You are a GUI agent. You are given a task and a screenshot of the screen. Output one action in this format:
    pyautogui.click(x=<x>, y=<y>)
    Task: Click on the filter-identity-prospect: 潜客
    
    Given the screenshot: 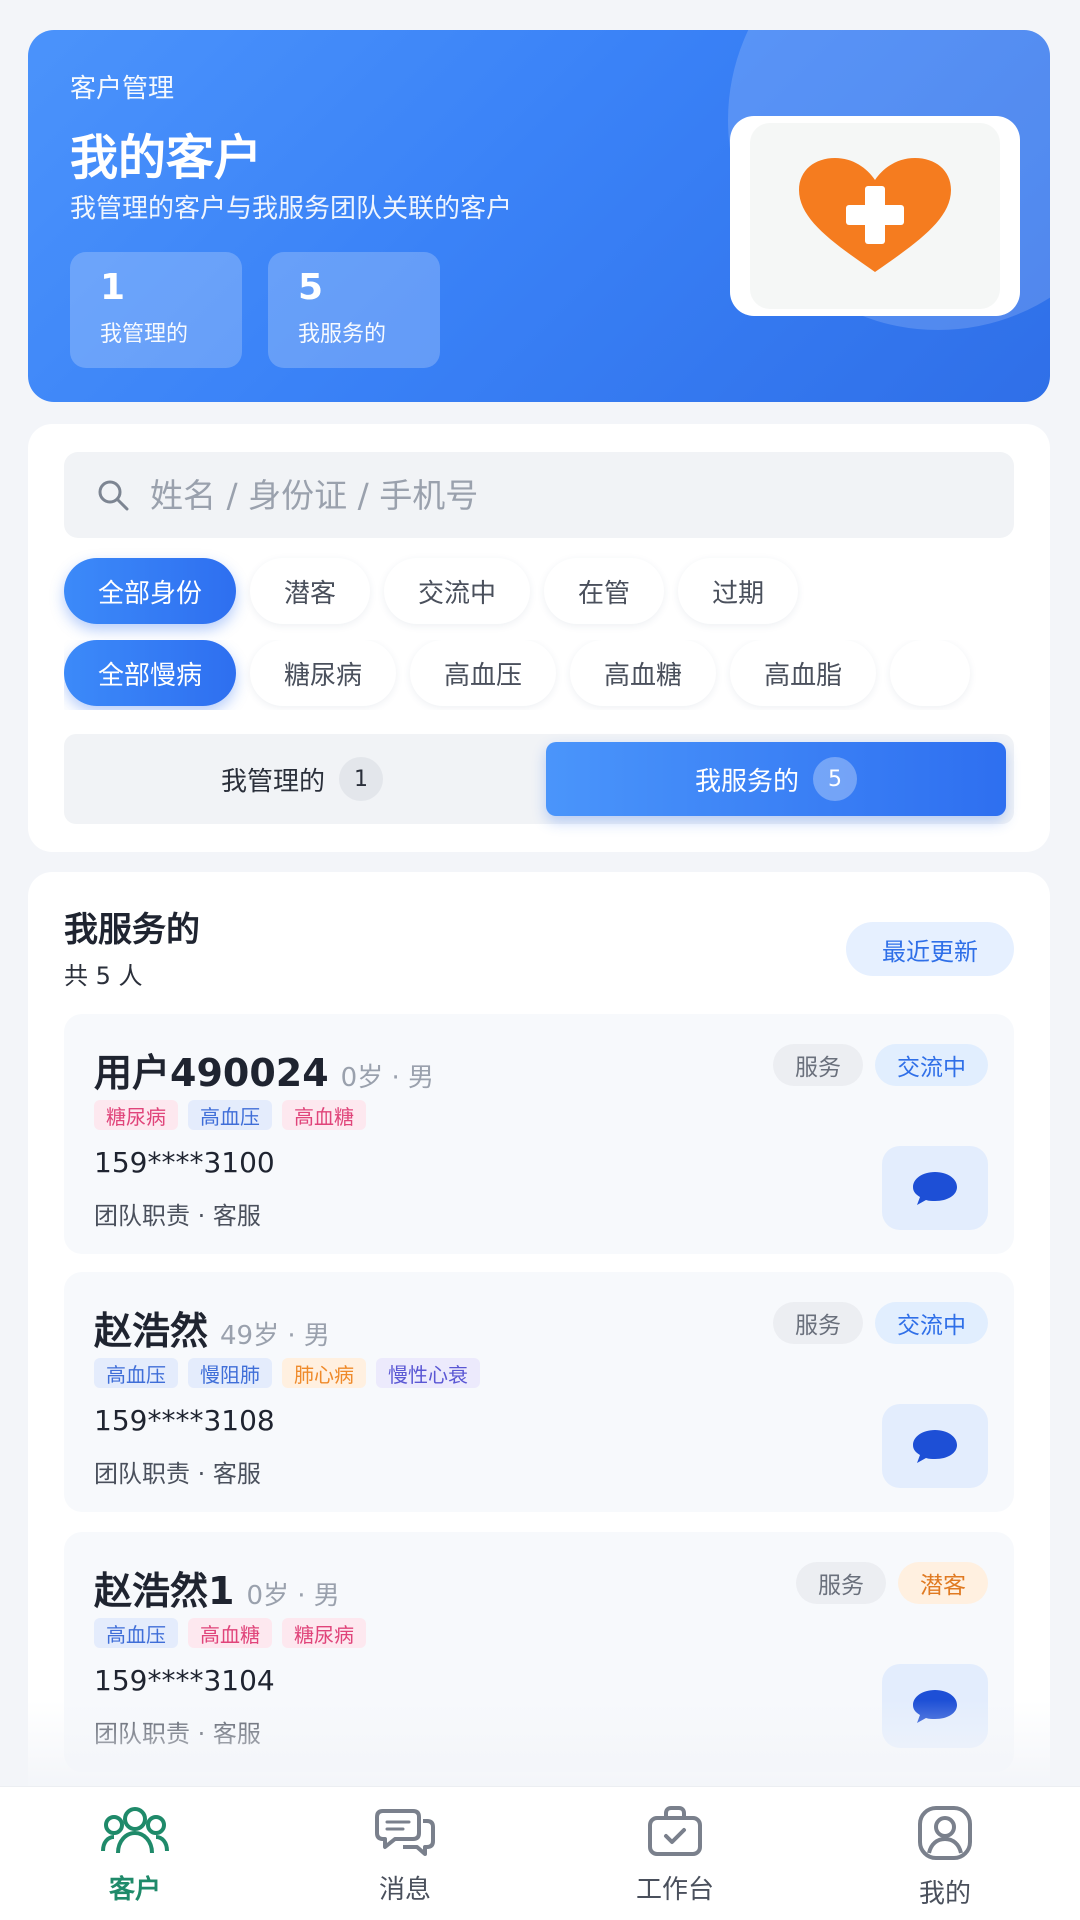 What is the action you would take?
    pyautogui.click(x=310, y=591)
    